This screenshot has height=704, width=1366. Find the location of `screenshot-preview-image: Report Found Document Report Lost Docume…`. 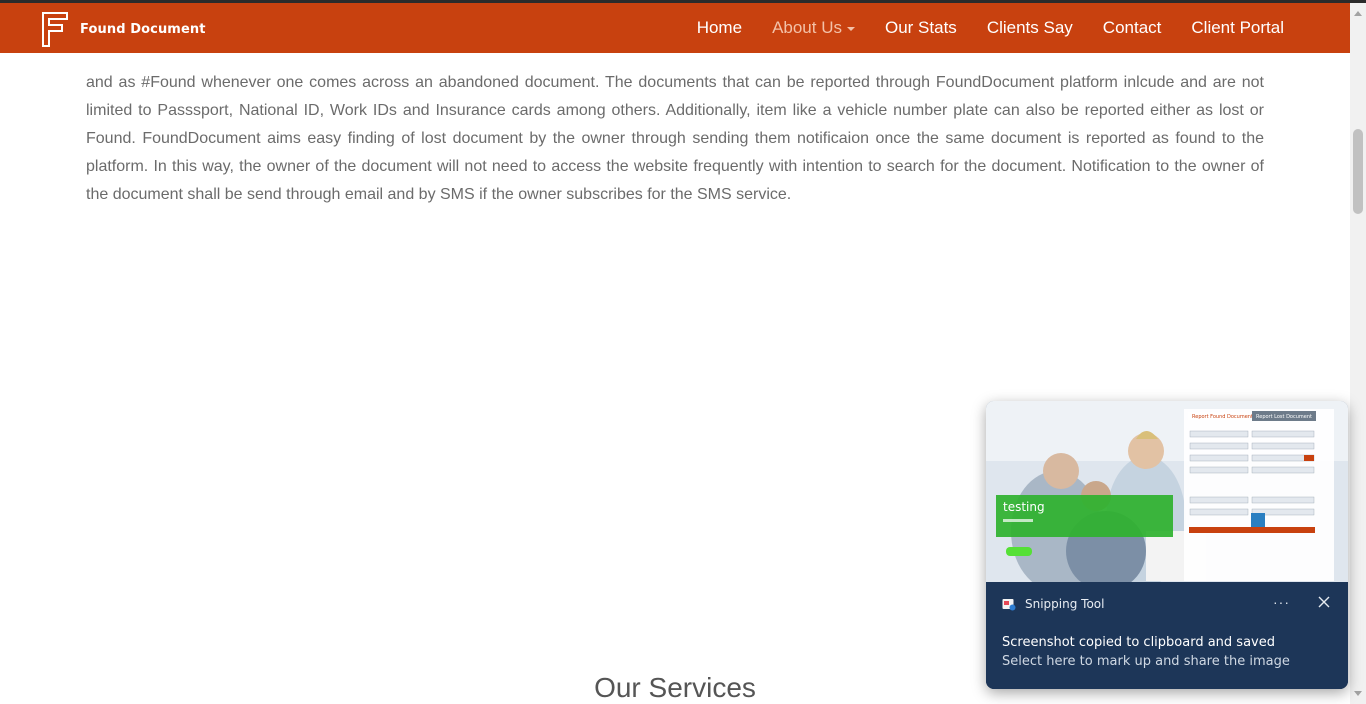

screenshot-preview-image: Report Found Document Report Lost Docume… is located at coordinates (1167, 491).